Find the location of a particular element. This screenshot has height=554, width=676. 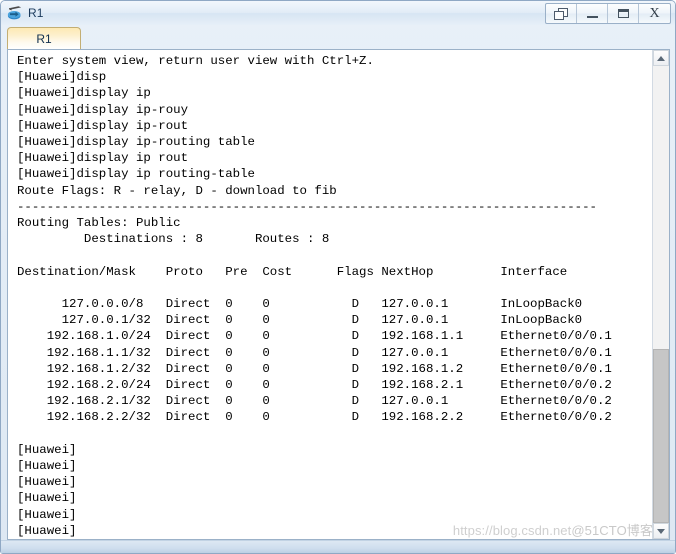

cascade-button is located at coordinates (561, 13).